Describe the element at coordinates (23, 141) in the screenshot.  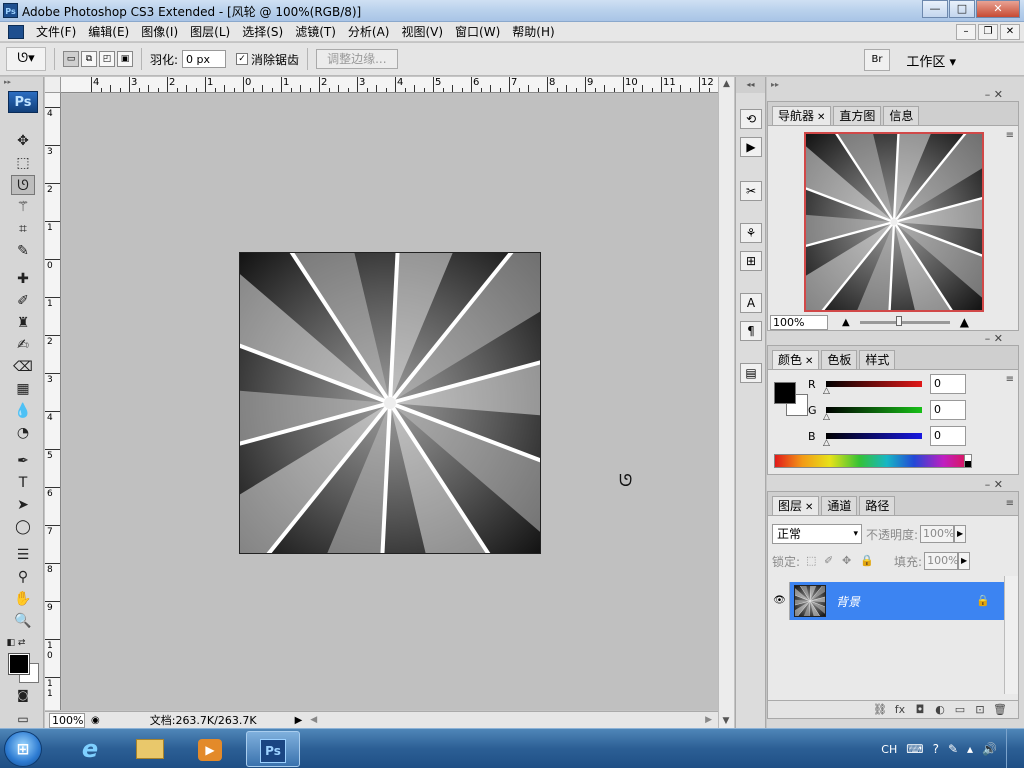
I see `move-tool-icon: ✥` at that location.